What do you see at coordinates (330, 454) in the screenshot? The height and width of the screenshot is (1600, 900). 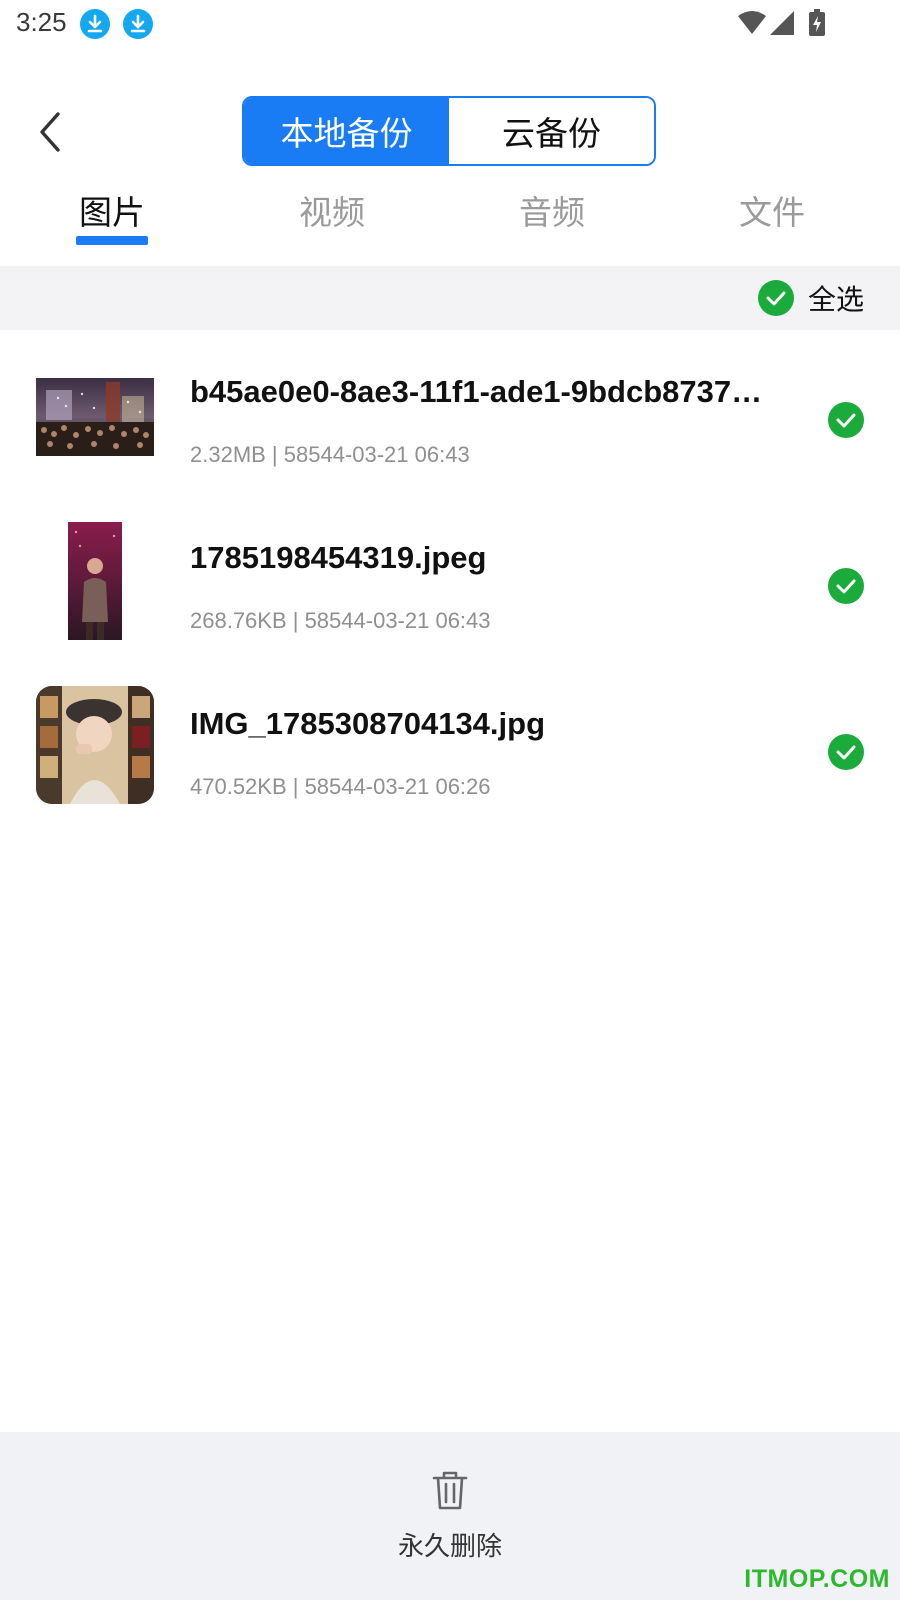 I see `file-meta: 2.32MB | 58544-03-21 06:43` at bounding box center [330, 454].